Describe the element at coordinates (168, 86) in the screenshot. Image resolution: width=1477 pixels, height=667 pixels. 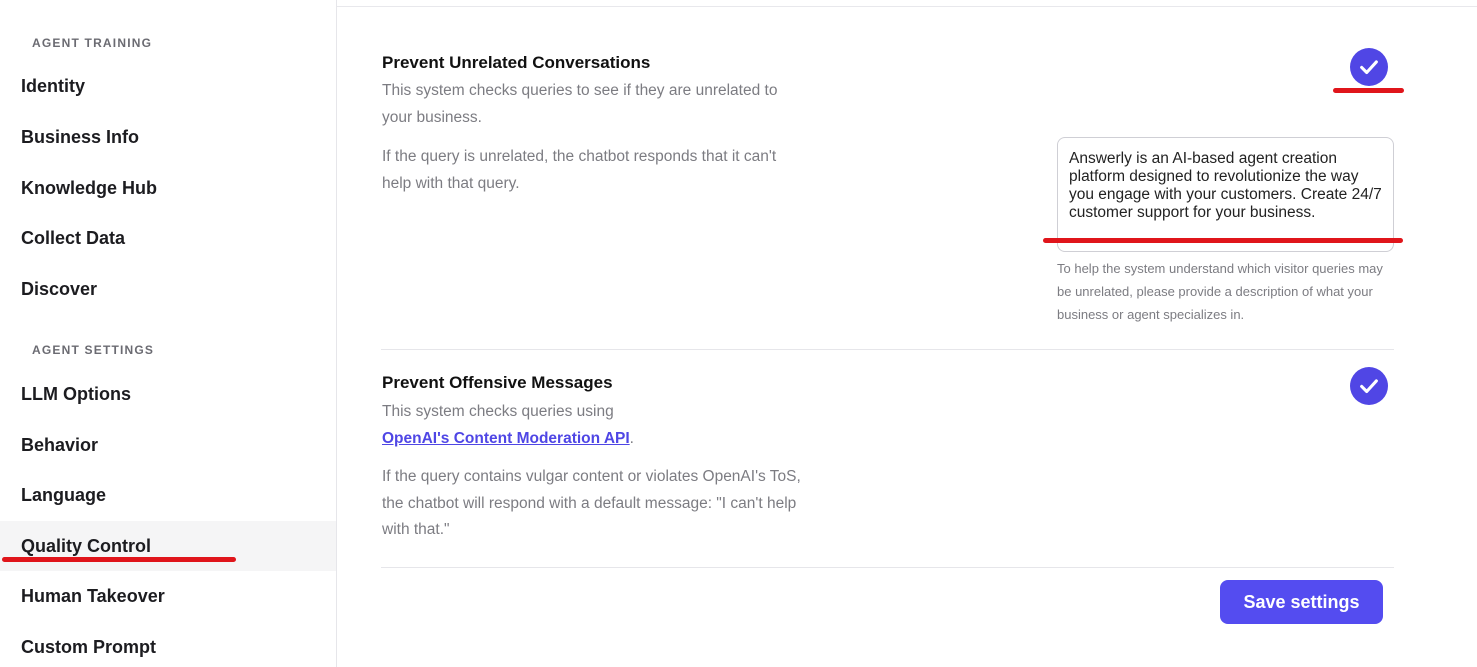
I see `sidebar-item-identity: Identity` at that location.